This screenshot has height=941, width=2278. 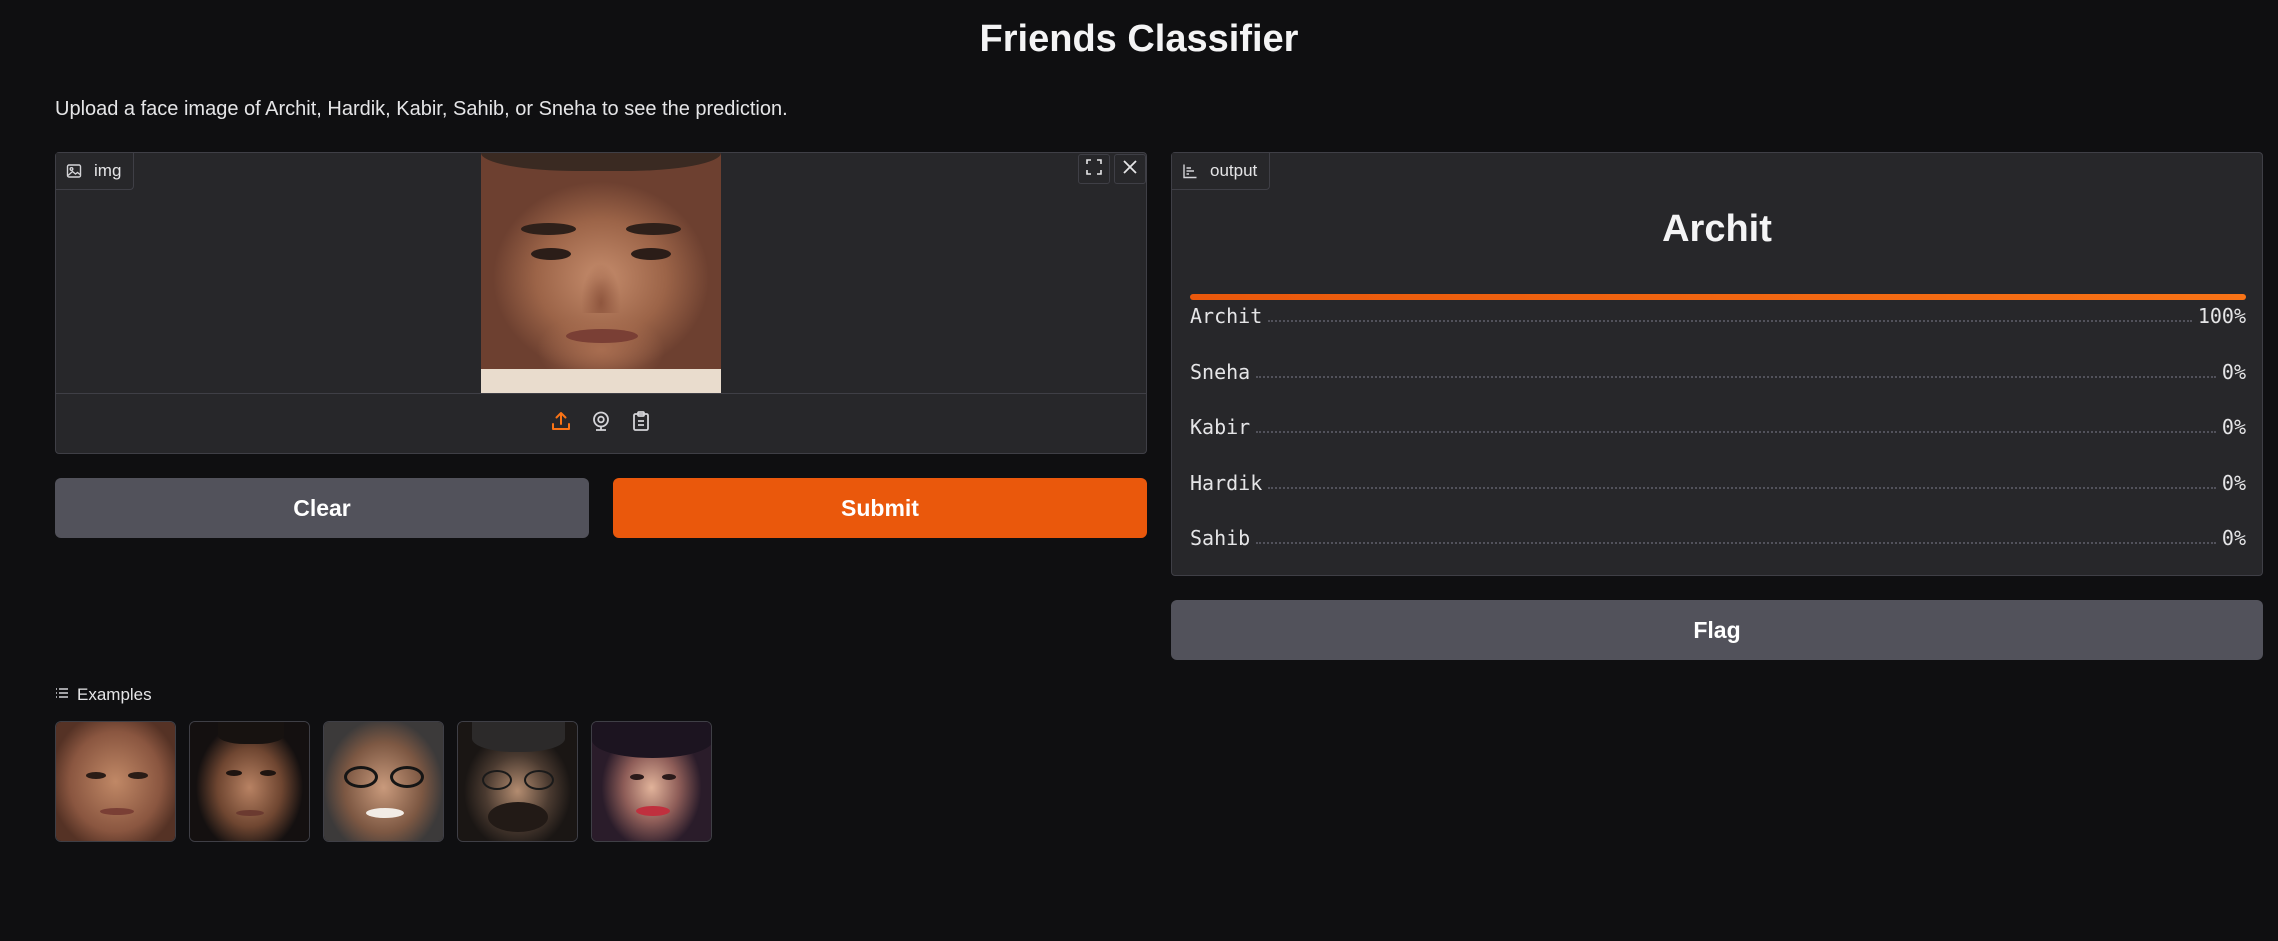 I want to click on predicted-label: Archit, so click(x=1717, y=229).